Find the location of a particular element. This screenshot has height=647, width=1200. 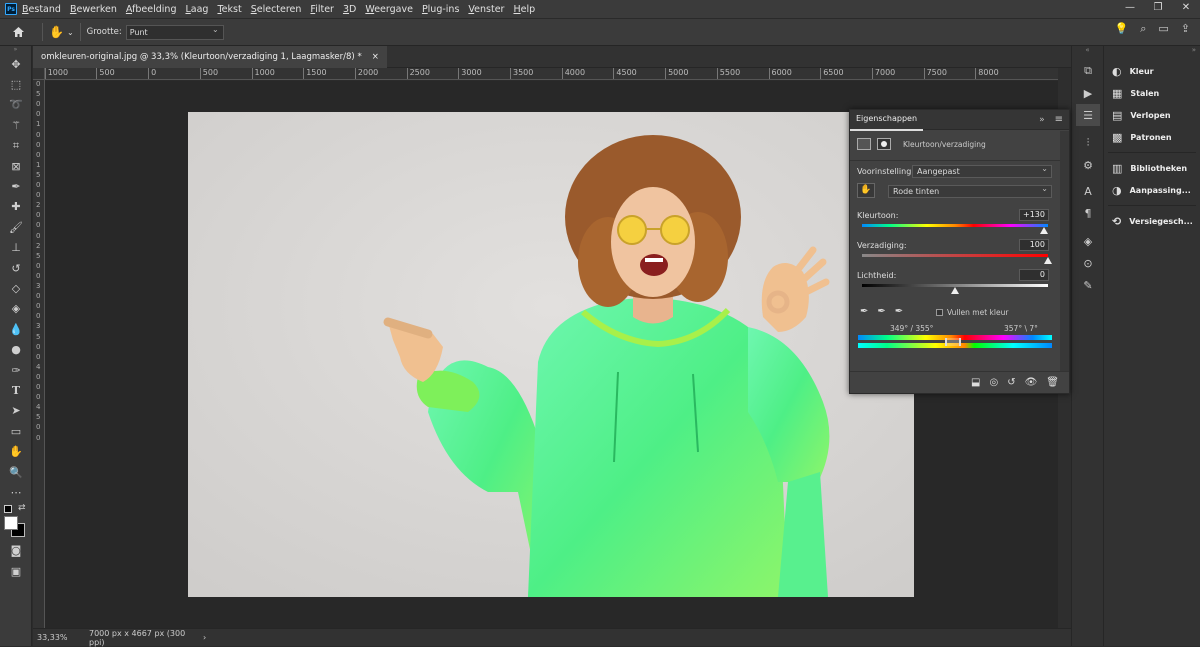

clone-stamp-icon: ⊥ is located at coordinates (16, 248).